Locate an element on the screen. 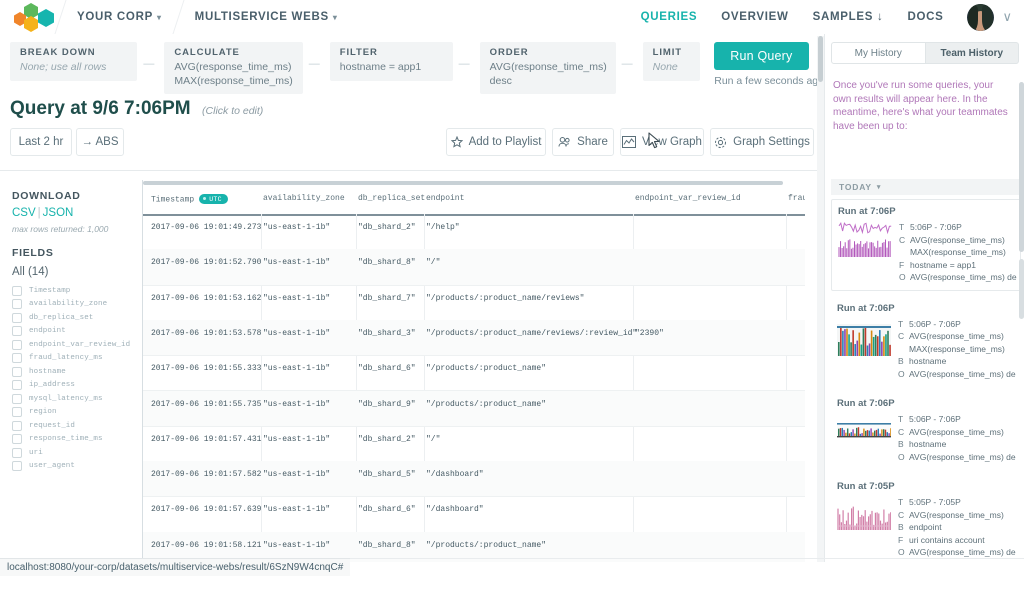  nav-item-overview: OVERVIEW is located at coordinates (754, 17).